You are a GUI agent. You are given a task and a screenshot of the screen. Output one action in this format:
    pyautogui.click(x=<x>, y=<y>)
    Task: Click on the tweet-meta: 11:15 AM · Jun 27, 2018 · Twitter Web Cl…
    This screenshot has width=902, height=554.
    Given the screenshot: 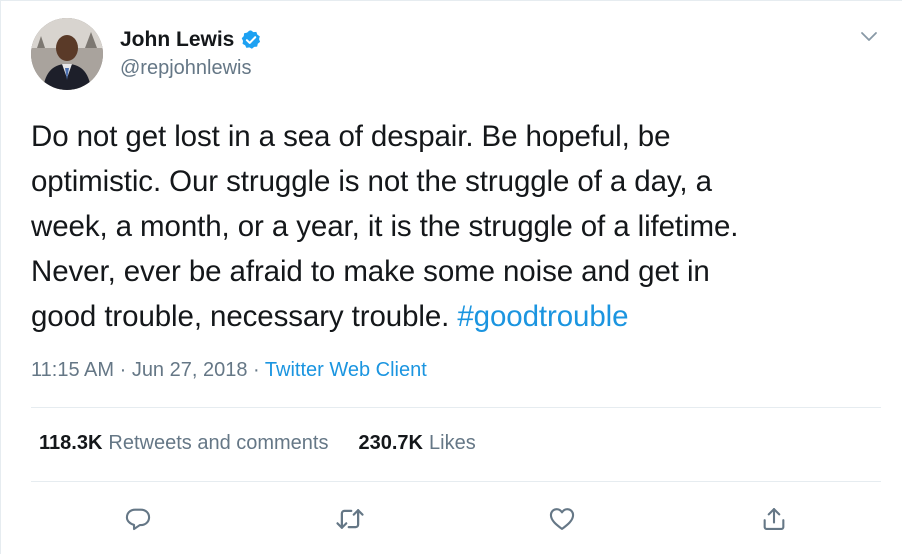 What is the action you would take?
    pyautogui.click(x=229, y=370)
    